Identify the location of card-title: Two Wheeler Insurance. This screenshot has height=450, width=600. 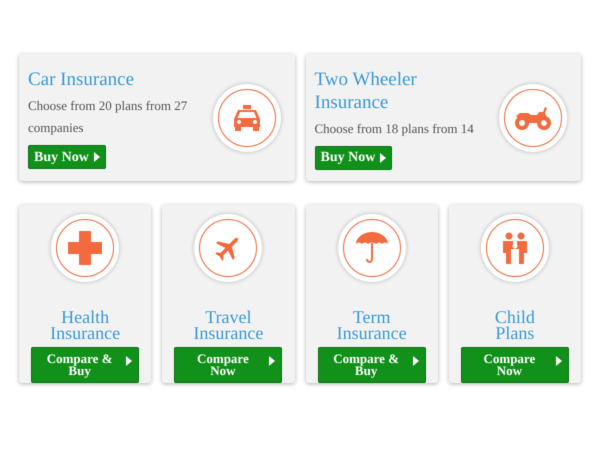
(366, 91).